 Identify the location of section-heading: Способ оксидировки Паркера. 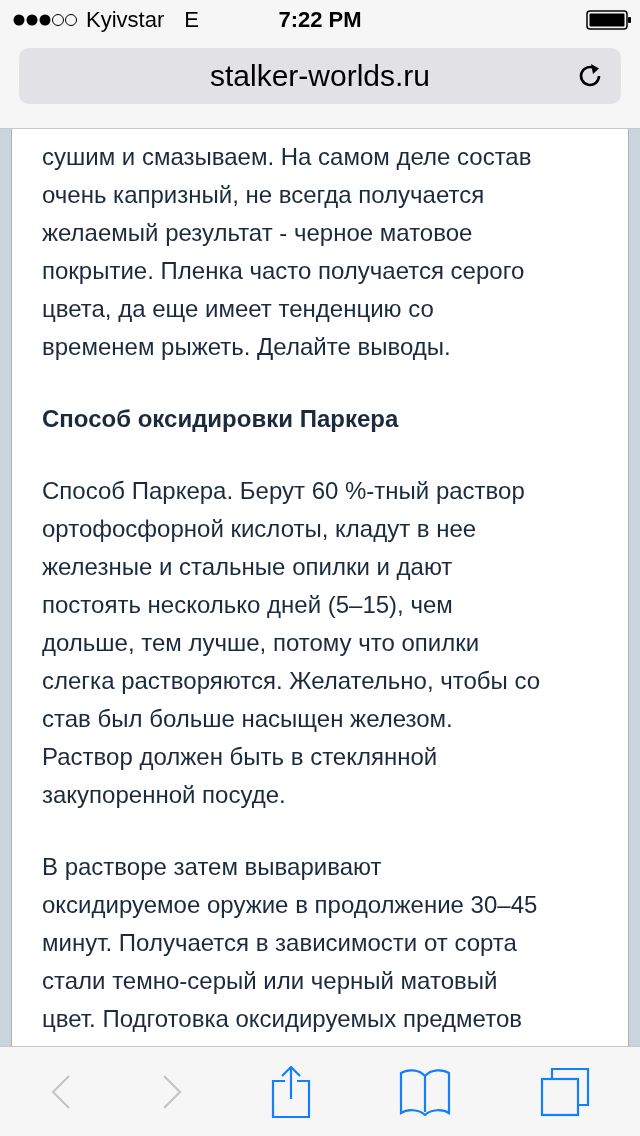
(221, 419).